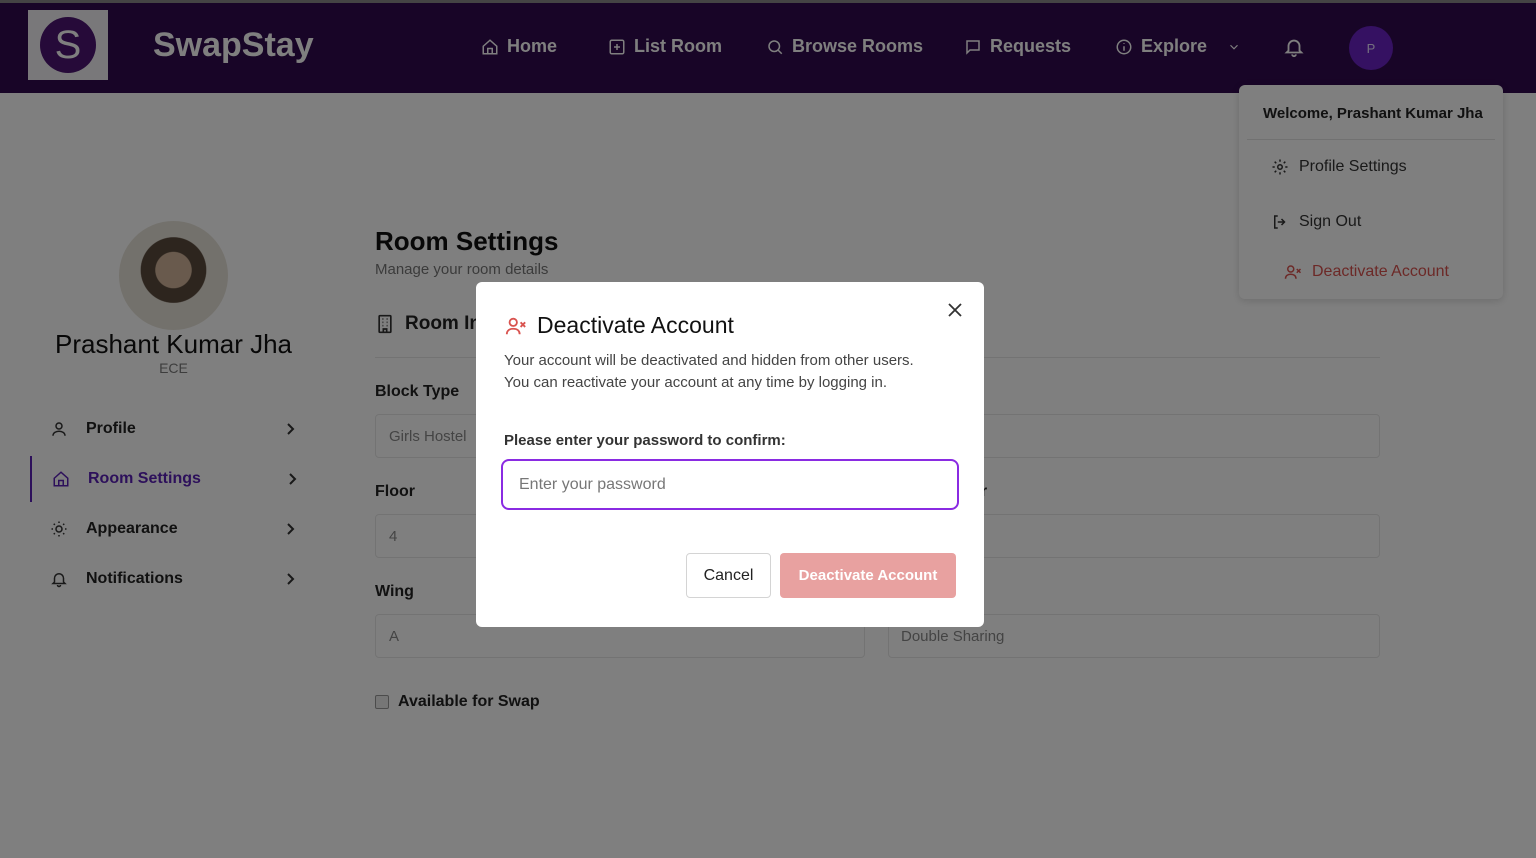 The image size is (1536, 858). Describe the element at coordinates (645, 440) in the screenshot. I see `password-label: Please enter your password to confirm:` at that location.